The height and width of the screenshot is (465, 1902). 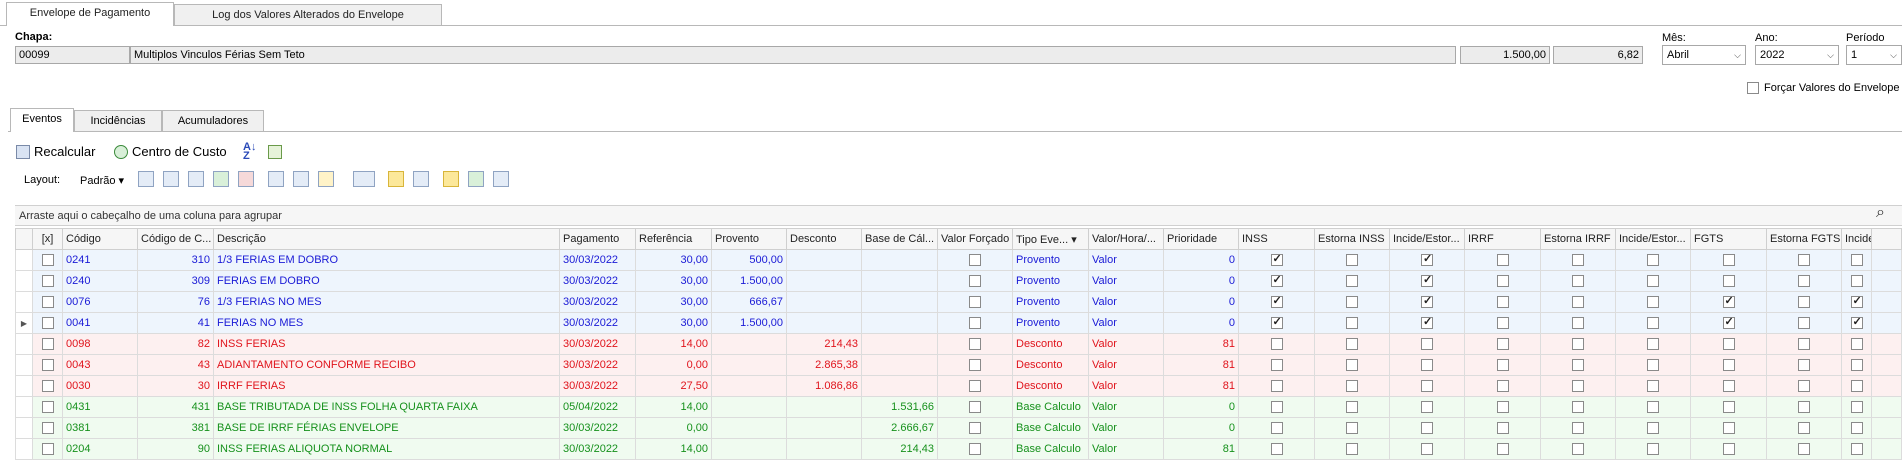 What do you see at coordinates (175, 449) in the screenshot?
I see `codigo-c-cell: 90` at bounding box center [175, 449].